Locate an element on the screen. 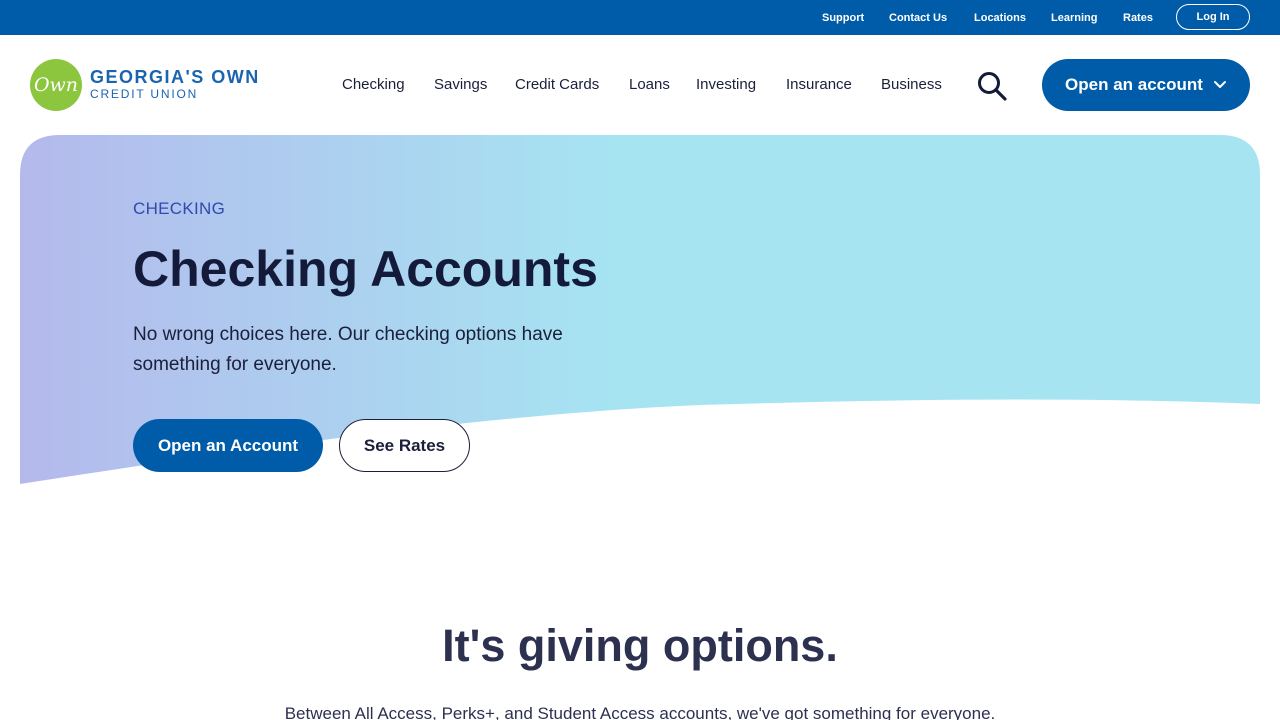 The height and width of the screenshot is (720, 1280). open-account-label: Open an account is located at coordinates (1134, 84).